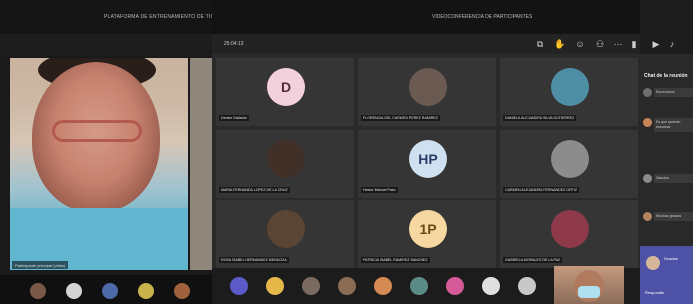 The image size is (693, 304). Describe the element at coordinates (672, 44) in the screenshot. I see `mic-icon: ♪` at that location.